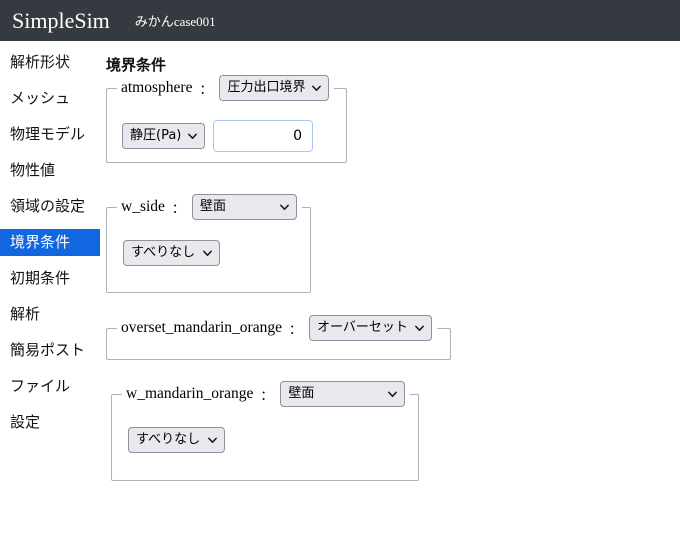 This screenshot has width=680, height=551. I want to click on case-id: case001, so click(194, 21).